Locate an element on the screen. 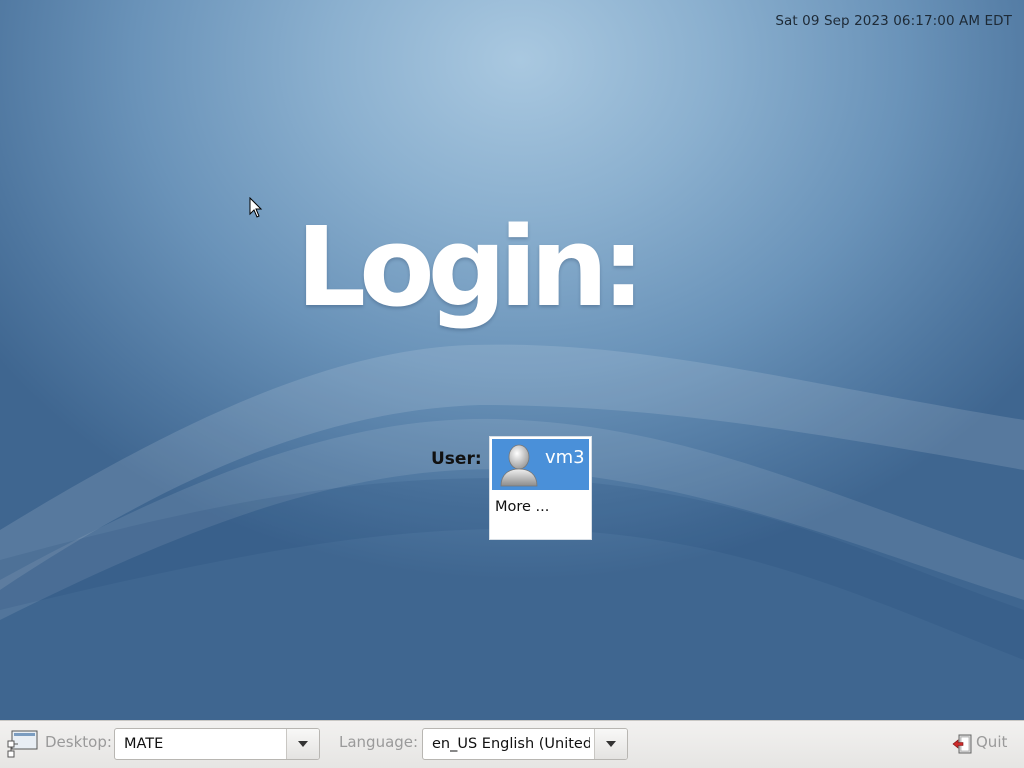  language-dropdown-button is located at coordinates (610, 744).